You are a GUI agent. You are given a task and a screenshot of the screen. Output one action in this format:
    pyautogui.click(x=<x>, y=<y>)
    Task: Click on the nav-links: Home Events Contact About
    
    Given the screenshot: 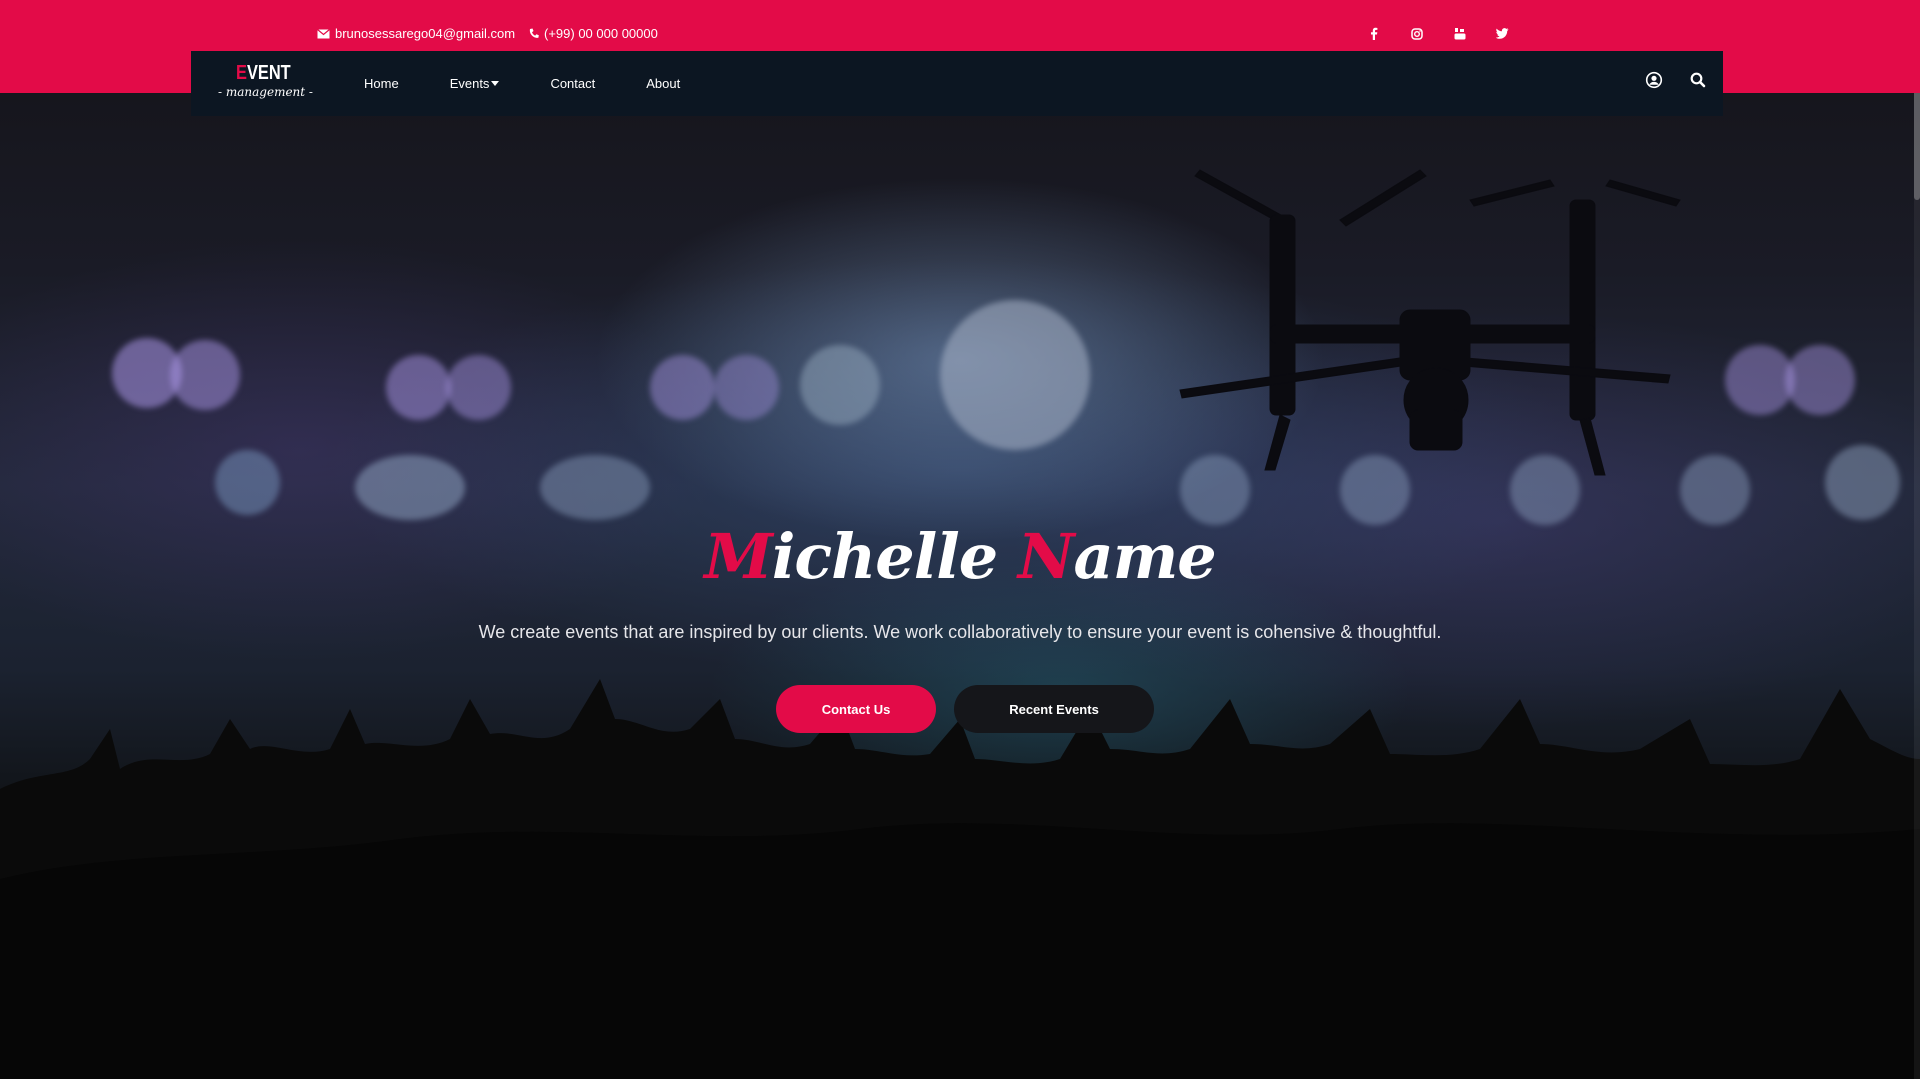 What is the action you would take?
    pyautogui.click(x=547, y=83)
    